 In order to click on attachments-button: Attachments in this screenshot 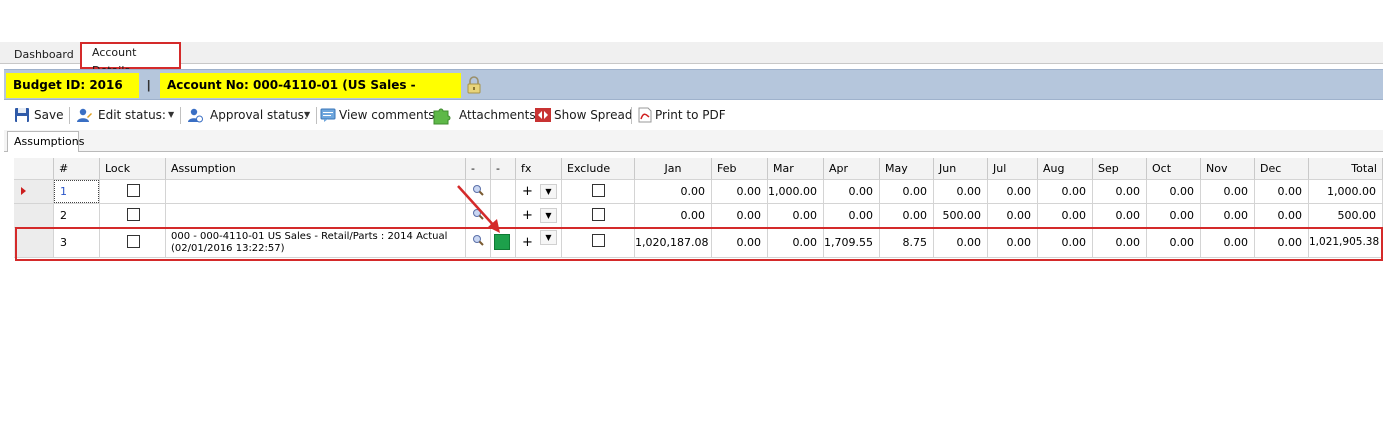, I will do `click(484, 115)`.